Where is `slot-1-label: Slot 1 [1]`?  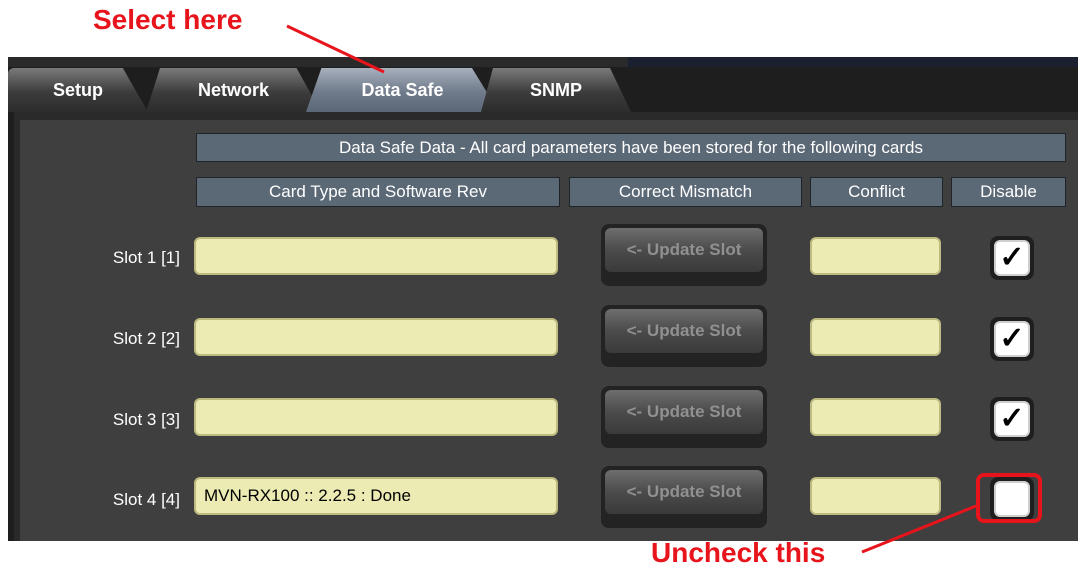
slot-1-label: Slot 1 [1] is located at coordinates (146, 257).